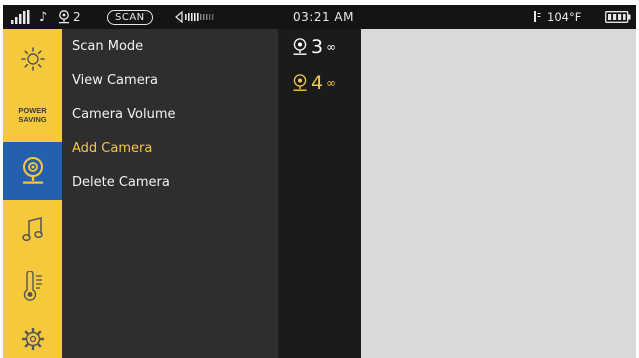 The image size is (639, 358). What do you see at coordinates (564, 17) in the screenshot?
I see `temperature-value: 104°F` at bounding box center [564, 17].